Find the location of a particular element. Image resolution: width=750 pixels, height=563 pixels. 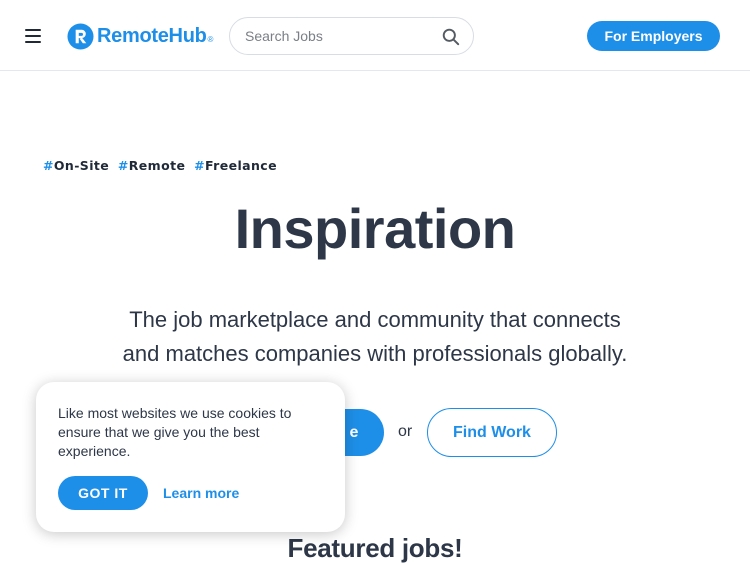

find-work-button: Find Work is located at coordinates (492, 432).